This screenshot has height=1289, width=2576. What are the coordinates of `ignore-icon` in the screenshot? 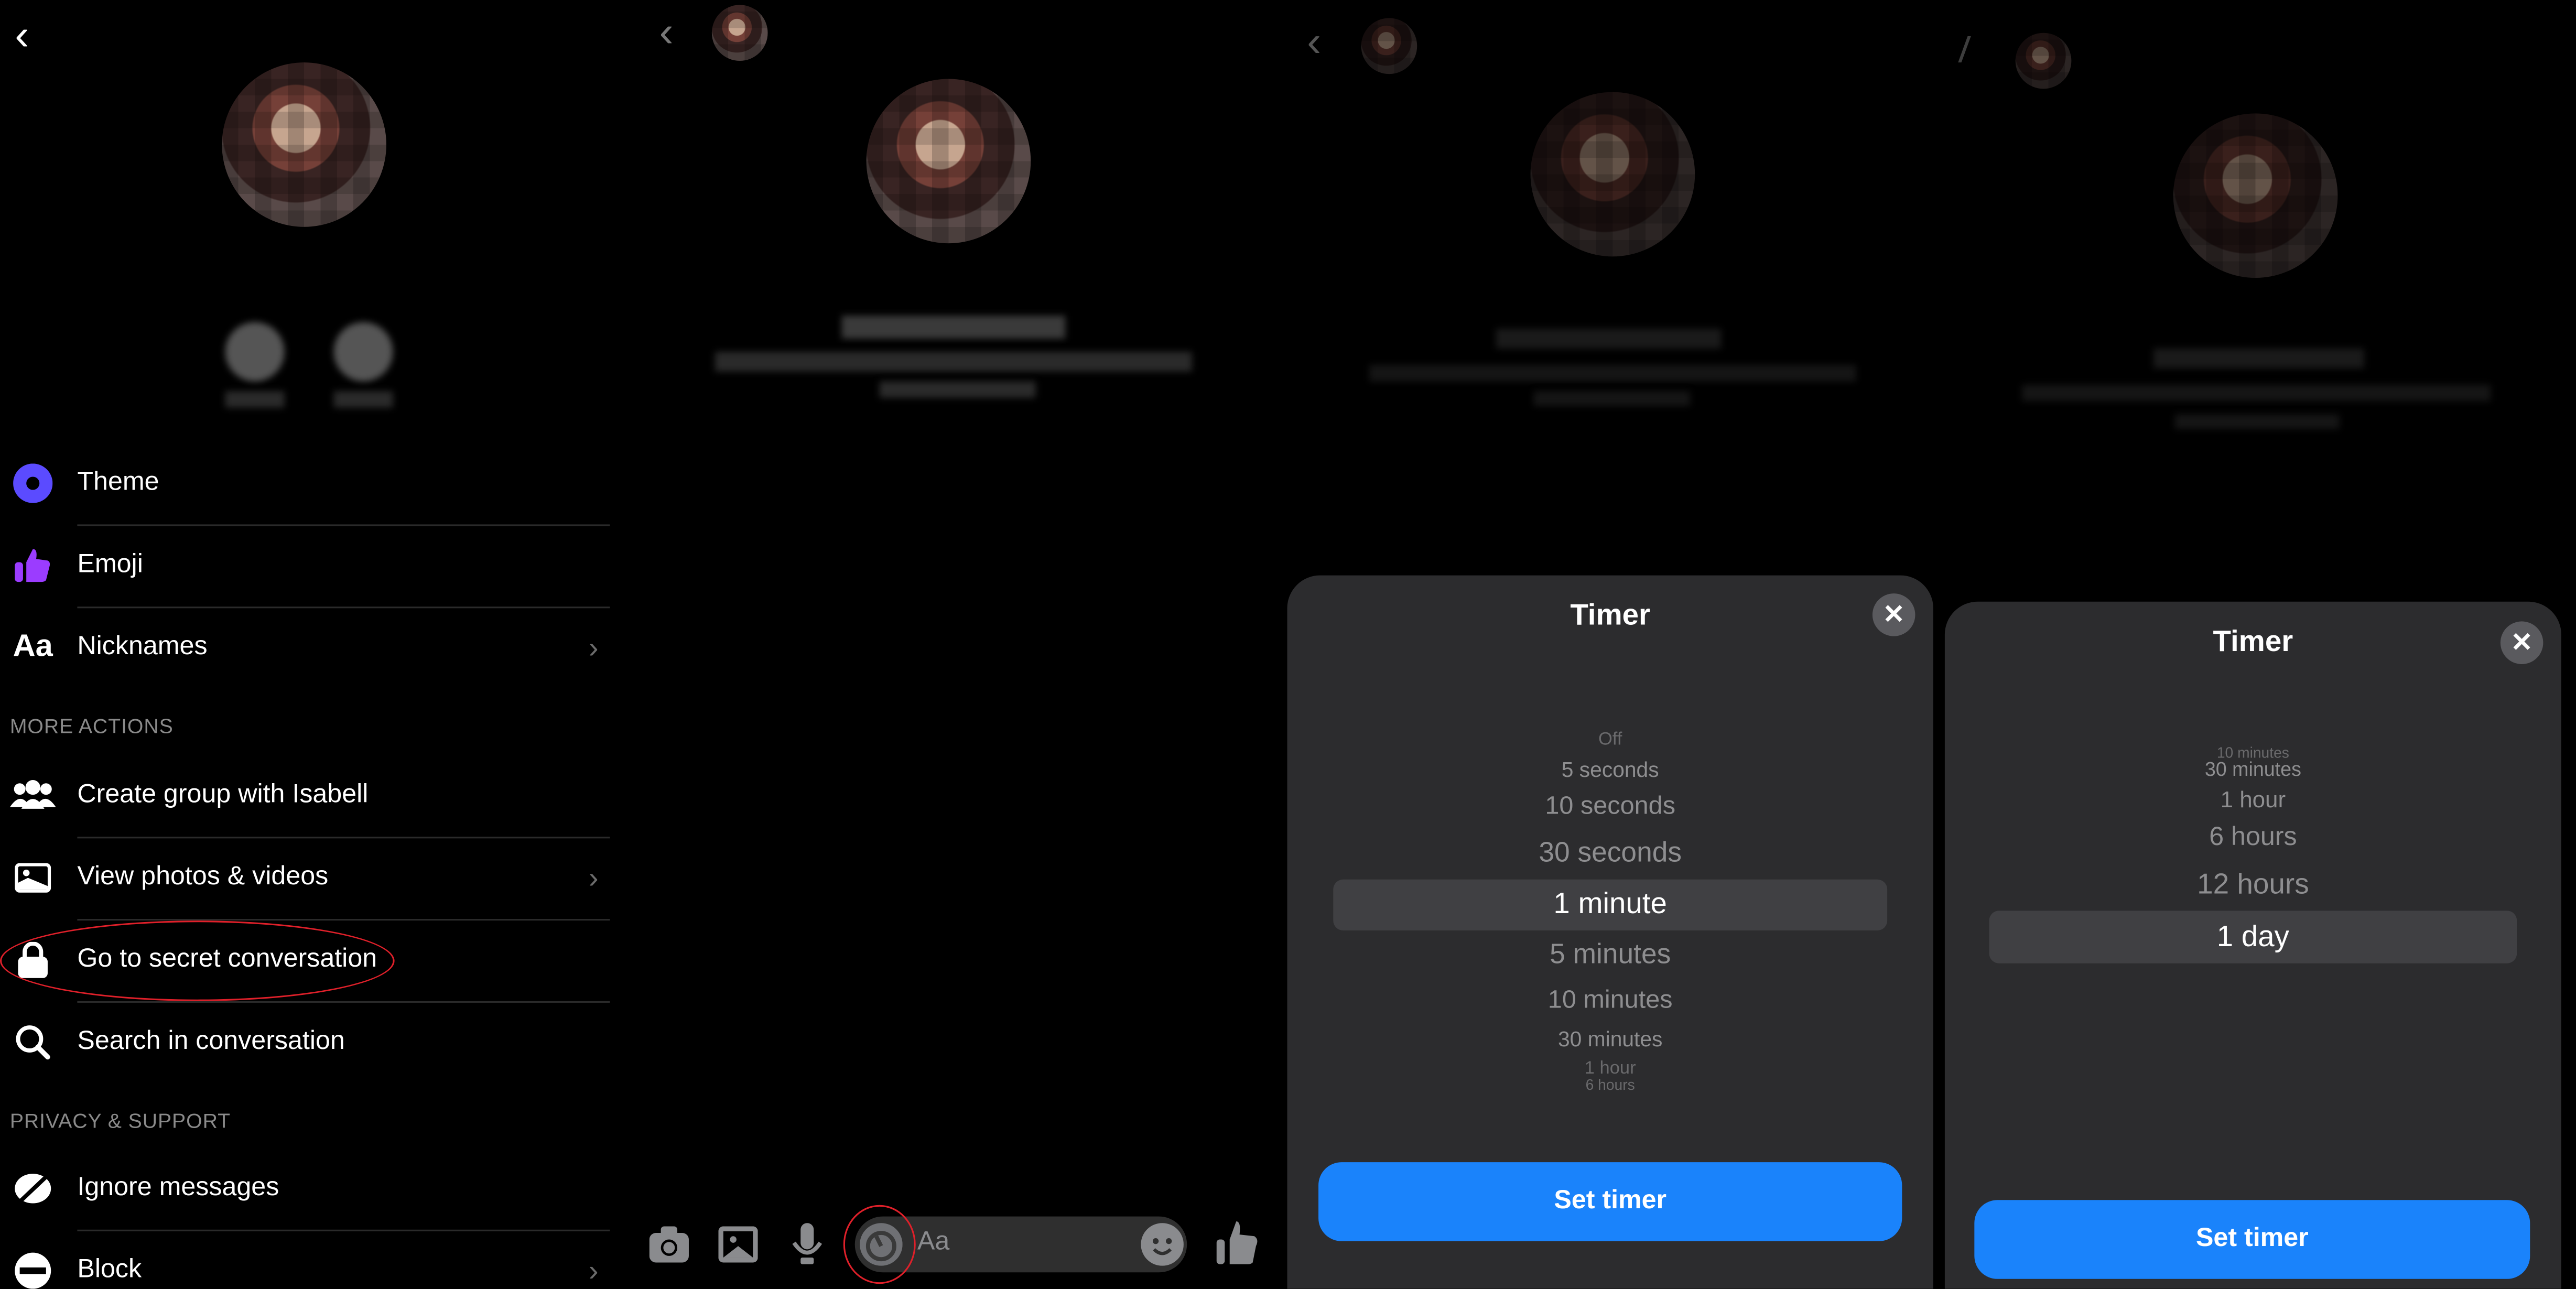 It's located at (33, 1189).